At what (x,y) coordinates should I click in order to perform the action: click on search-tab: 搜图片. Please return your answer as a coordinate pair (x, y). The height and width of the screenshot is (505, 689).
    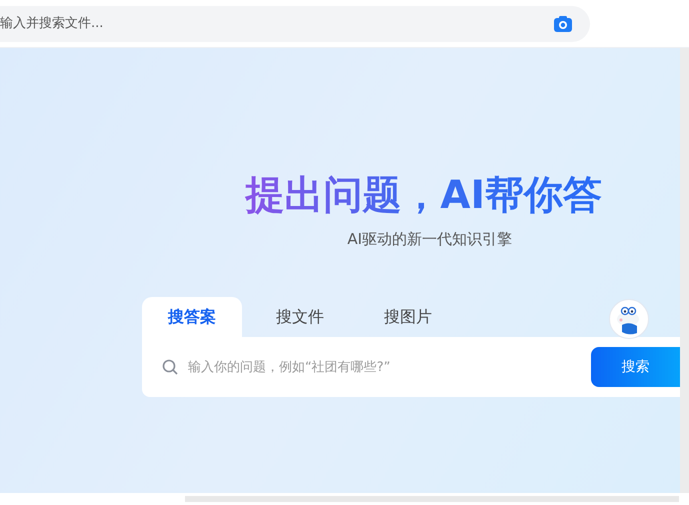
    Looking at the image, I should click on (408, 317).